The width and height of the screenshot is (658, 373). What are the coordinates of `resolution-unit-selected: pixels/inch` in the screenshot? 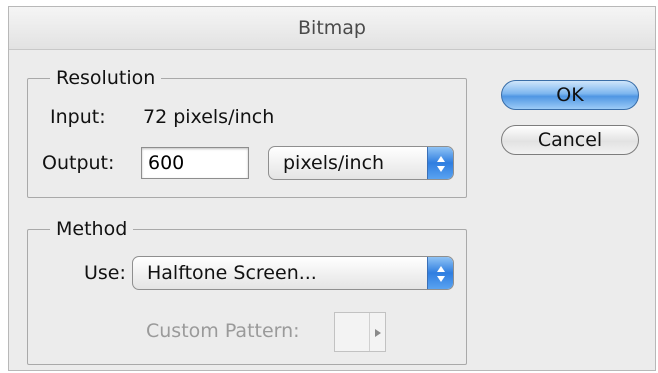 It's located at (334, 163).